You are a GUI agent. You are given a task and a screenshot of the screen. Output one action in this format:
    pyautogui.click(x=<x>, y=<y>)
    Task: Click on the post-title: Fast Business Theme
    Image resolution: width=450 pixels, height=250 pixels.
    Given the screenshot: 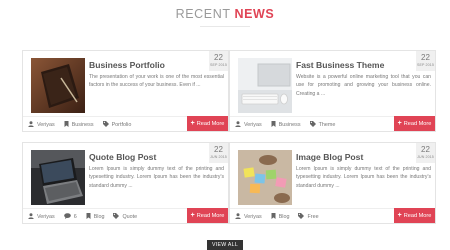 What is the action you would take?
    pyautogui.click(x=340, y=65)
    